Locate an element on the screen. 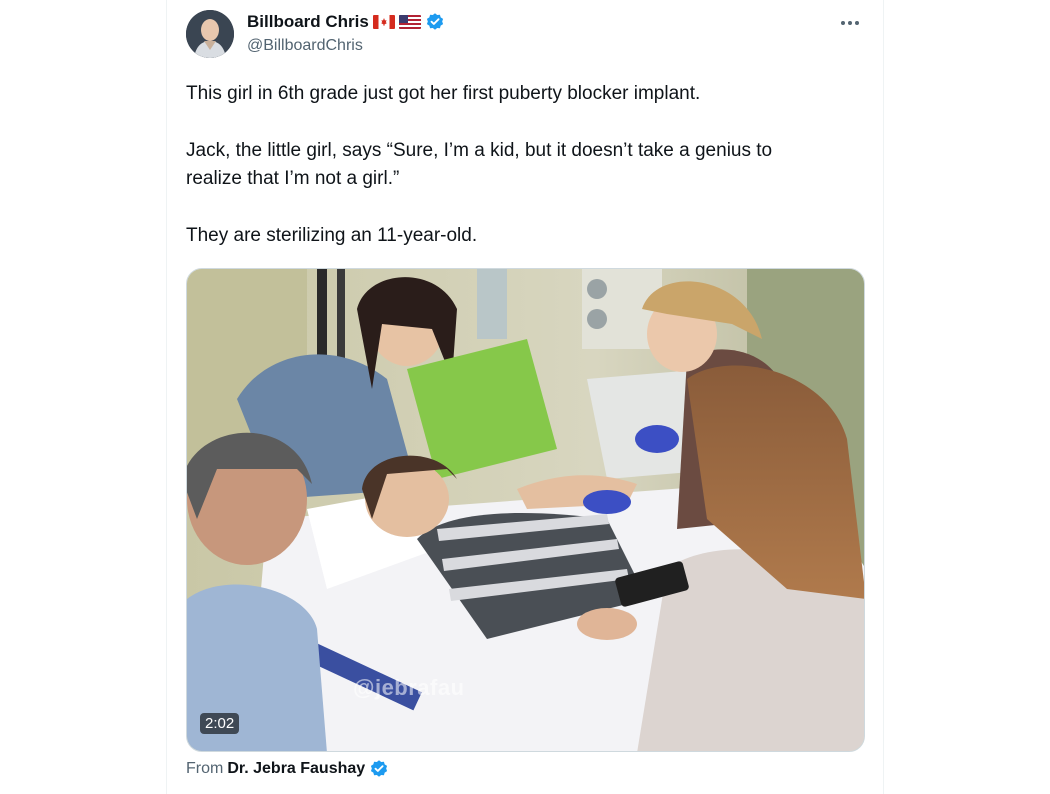 The height and width of the screenshot is (794, 1050). author-avatar is located at coordinates (210, 34).